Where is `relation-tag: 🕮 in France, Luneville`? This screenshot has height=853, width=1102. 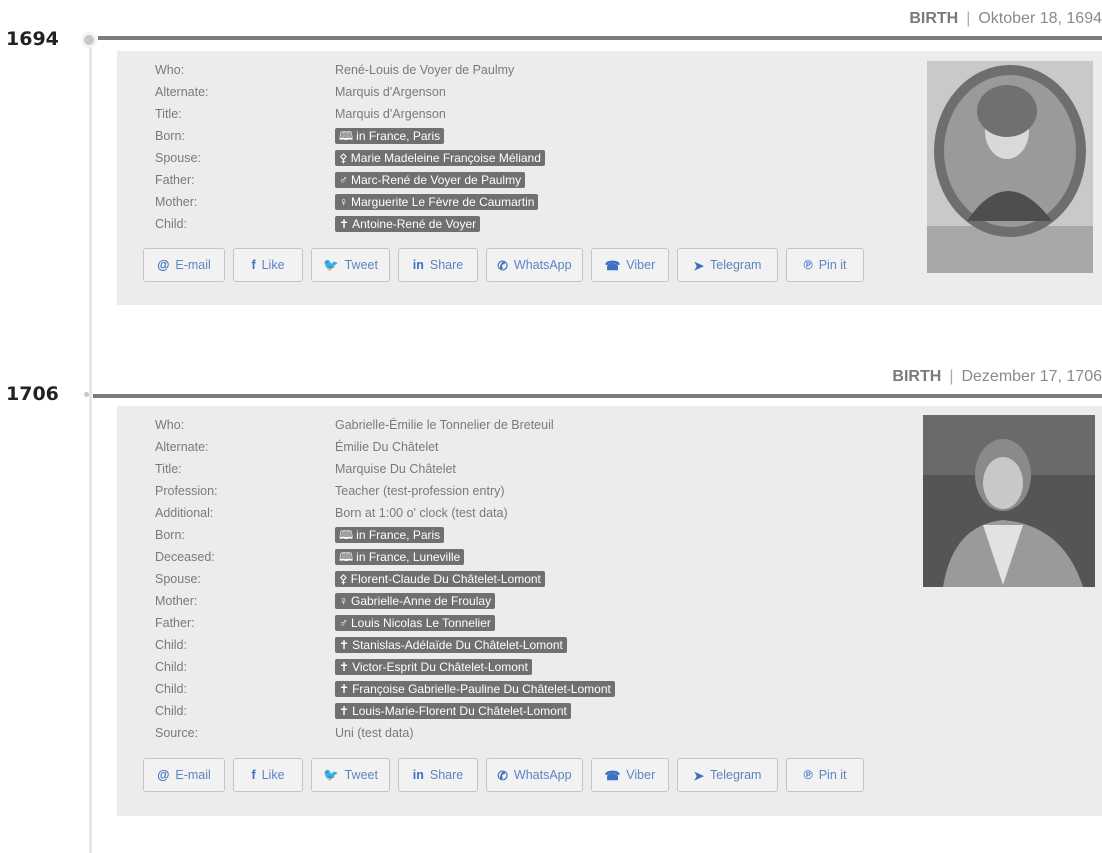 relation-tag: 🕮 in France, Luneville is located at coordinates (400, 557).